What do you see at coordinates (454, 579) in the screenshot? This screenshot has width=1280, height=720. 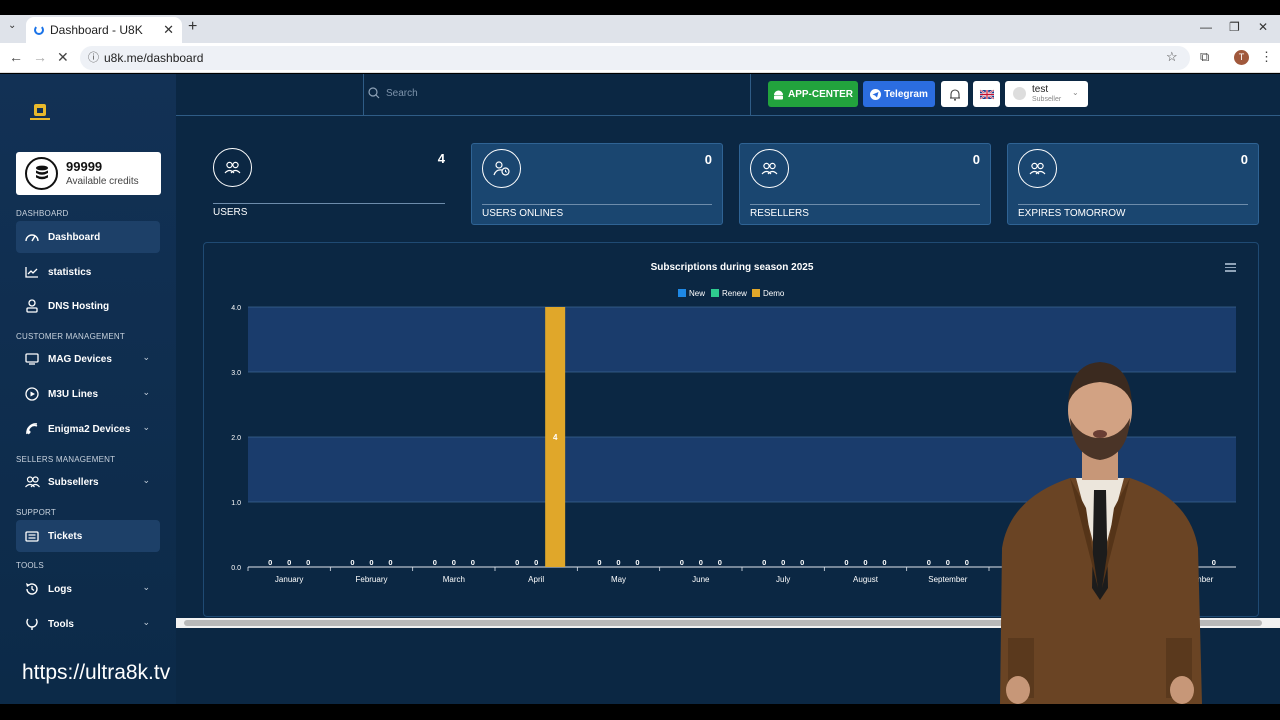 I see `x-tick-label: March` at bounding box center [454, 579].